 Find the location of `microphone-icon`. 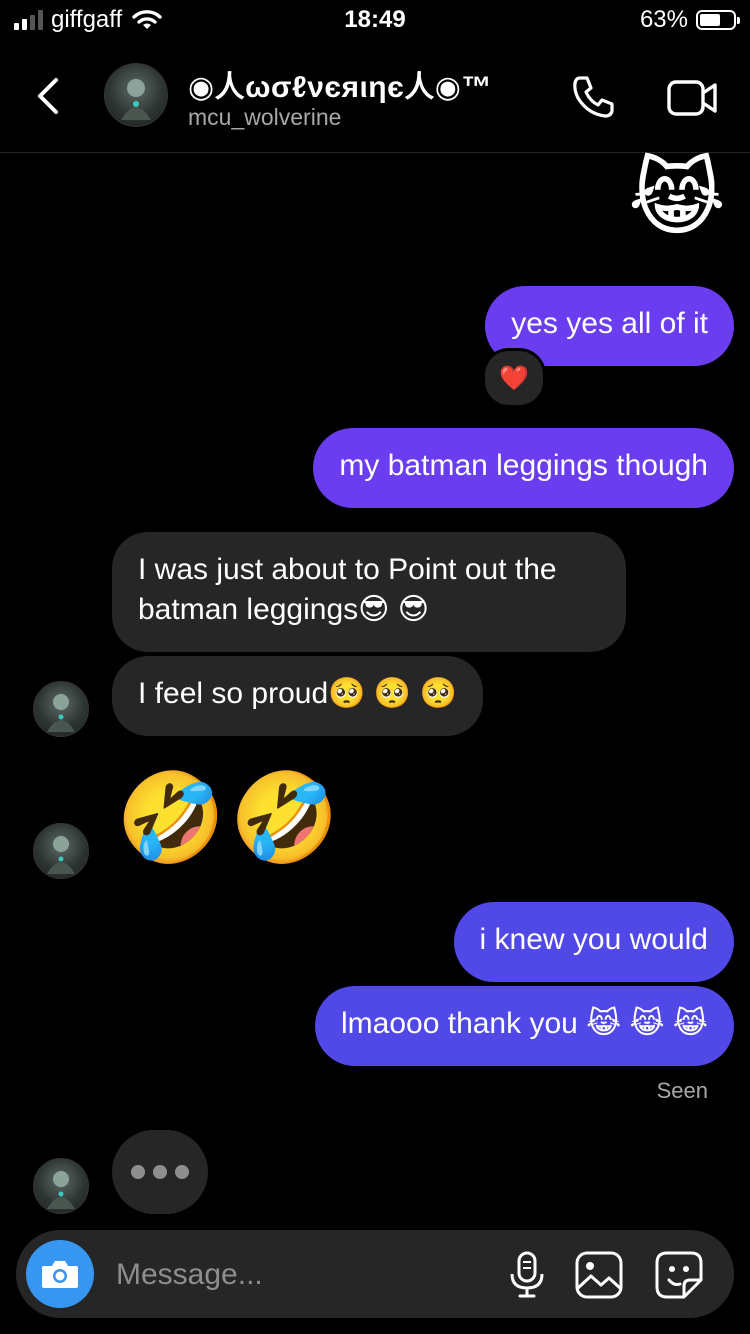

microphone-icon is located at coordinates (527, 1275).